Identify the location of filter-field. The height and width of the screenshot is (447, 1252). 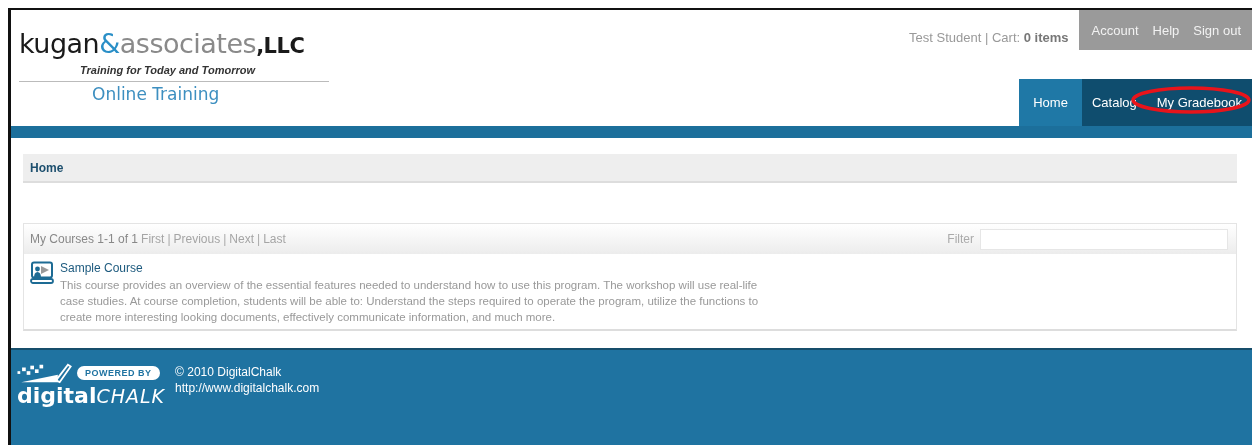
(1104, 239).